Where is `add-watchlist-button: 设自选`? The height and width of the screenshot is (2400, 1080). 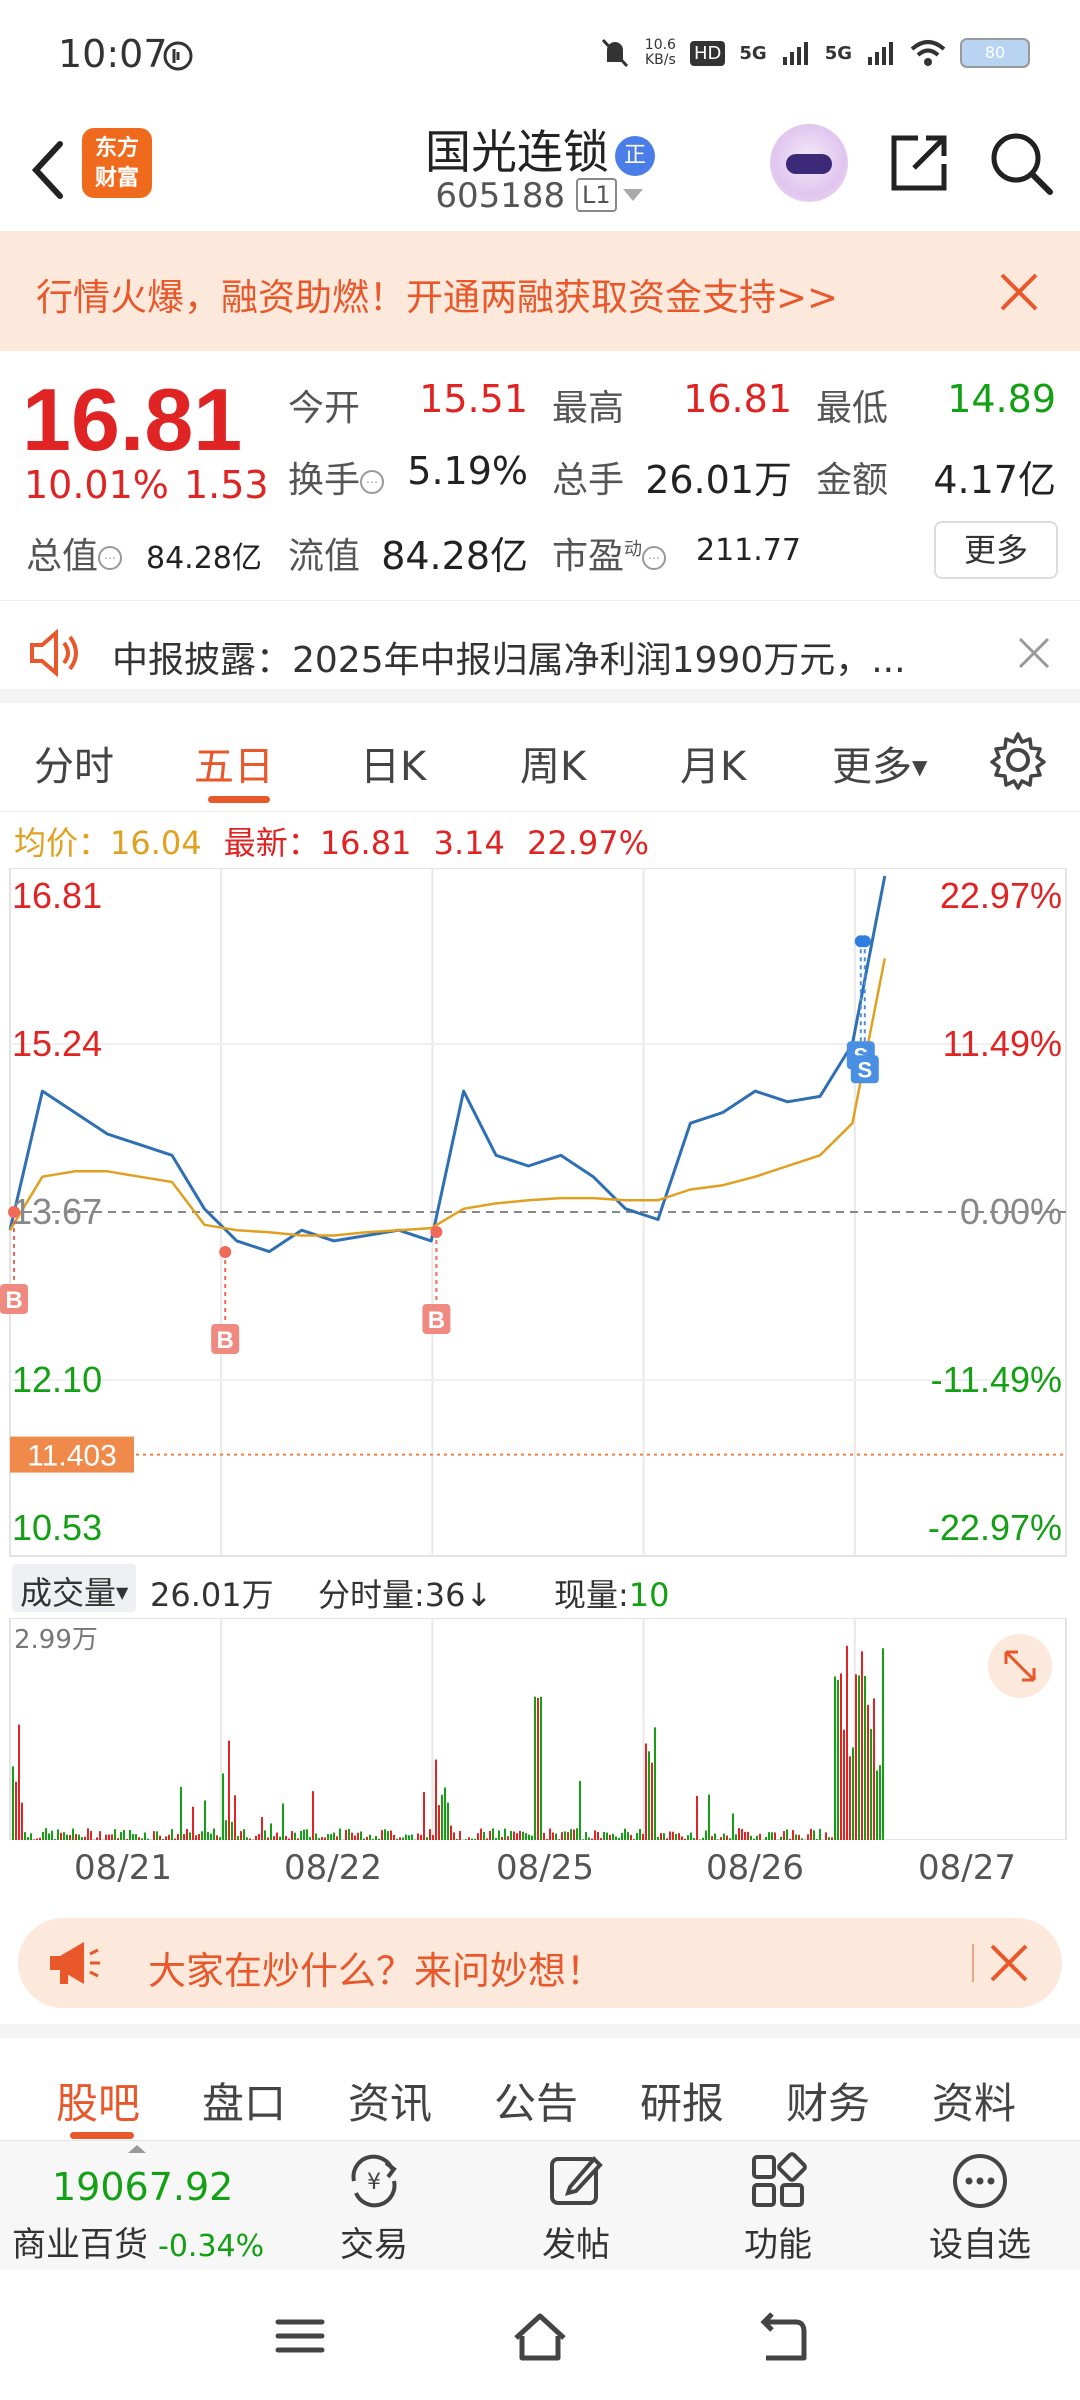
add-watchlist-button: 设自选 is located at coordinates (980, 2209).